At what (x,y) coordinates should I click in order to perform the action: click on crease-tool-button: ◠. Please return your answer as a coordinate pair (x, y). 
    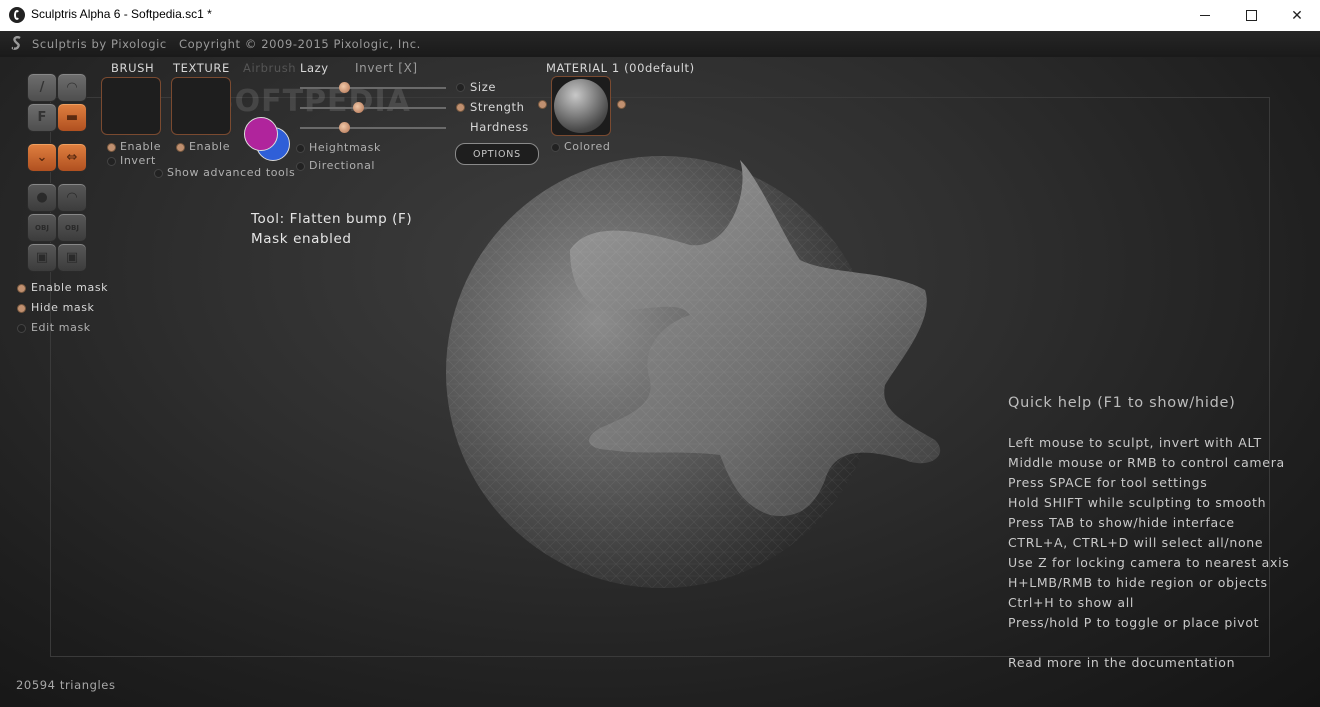
    Looking at the image, I should click on (72, 87).